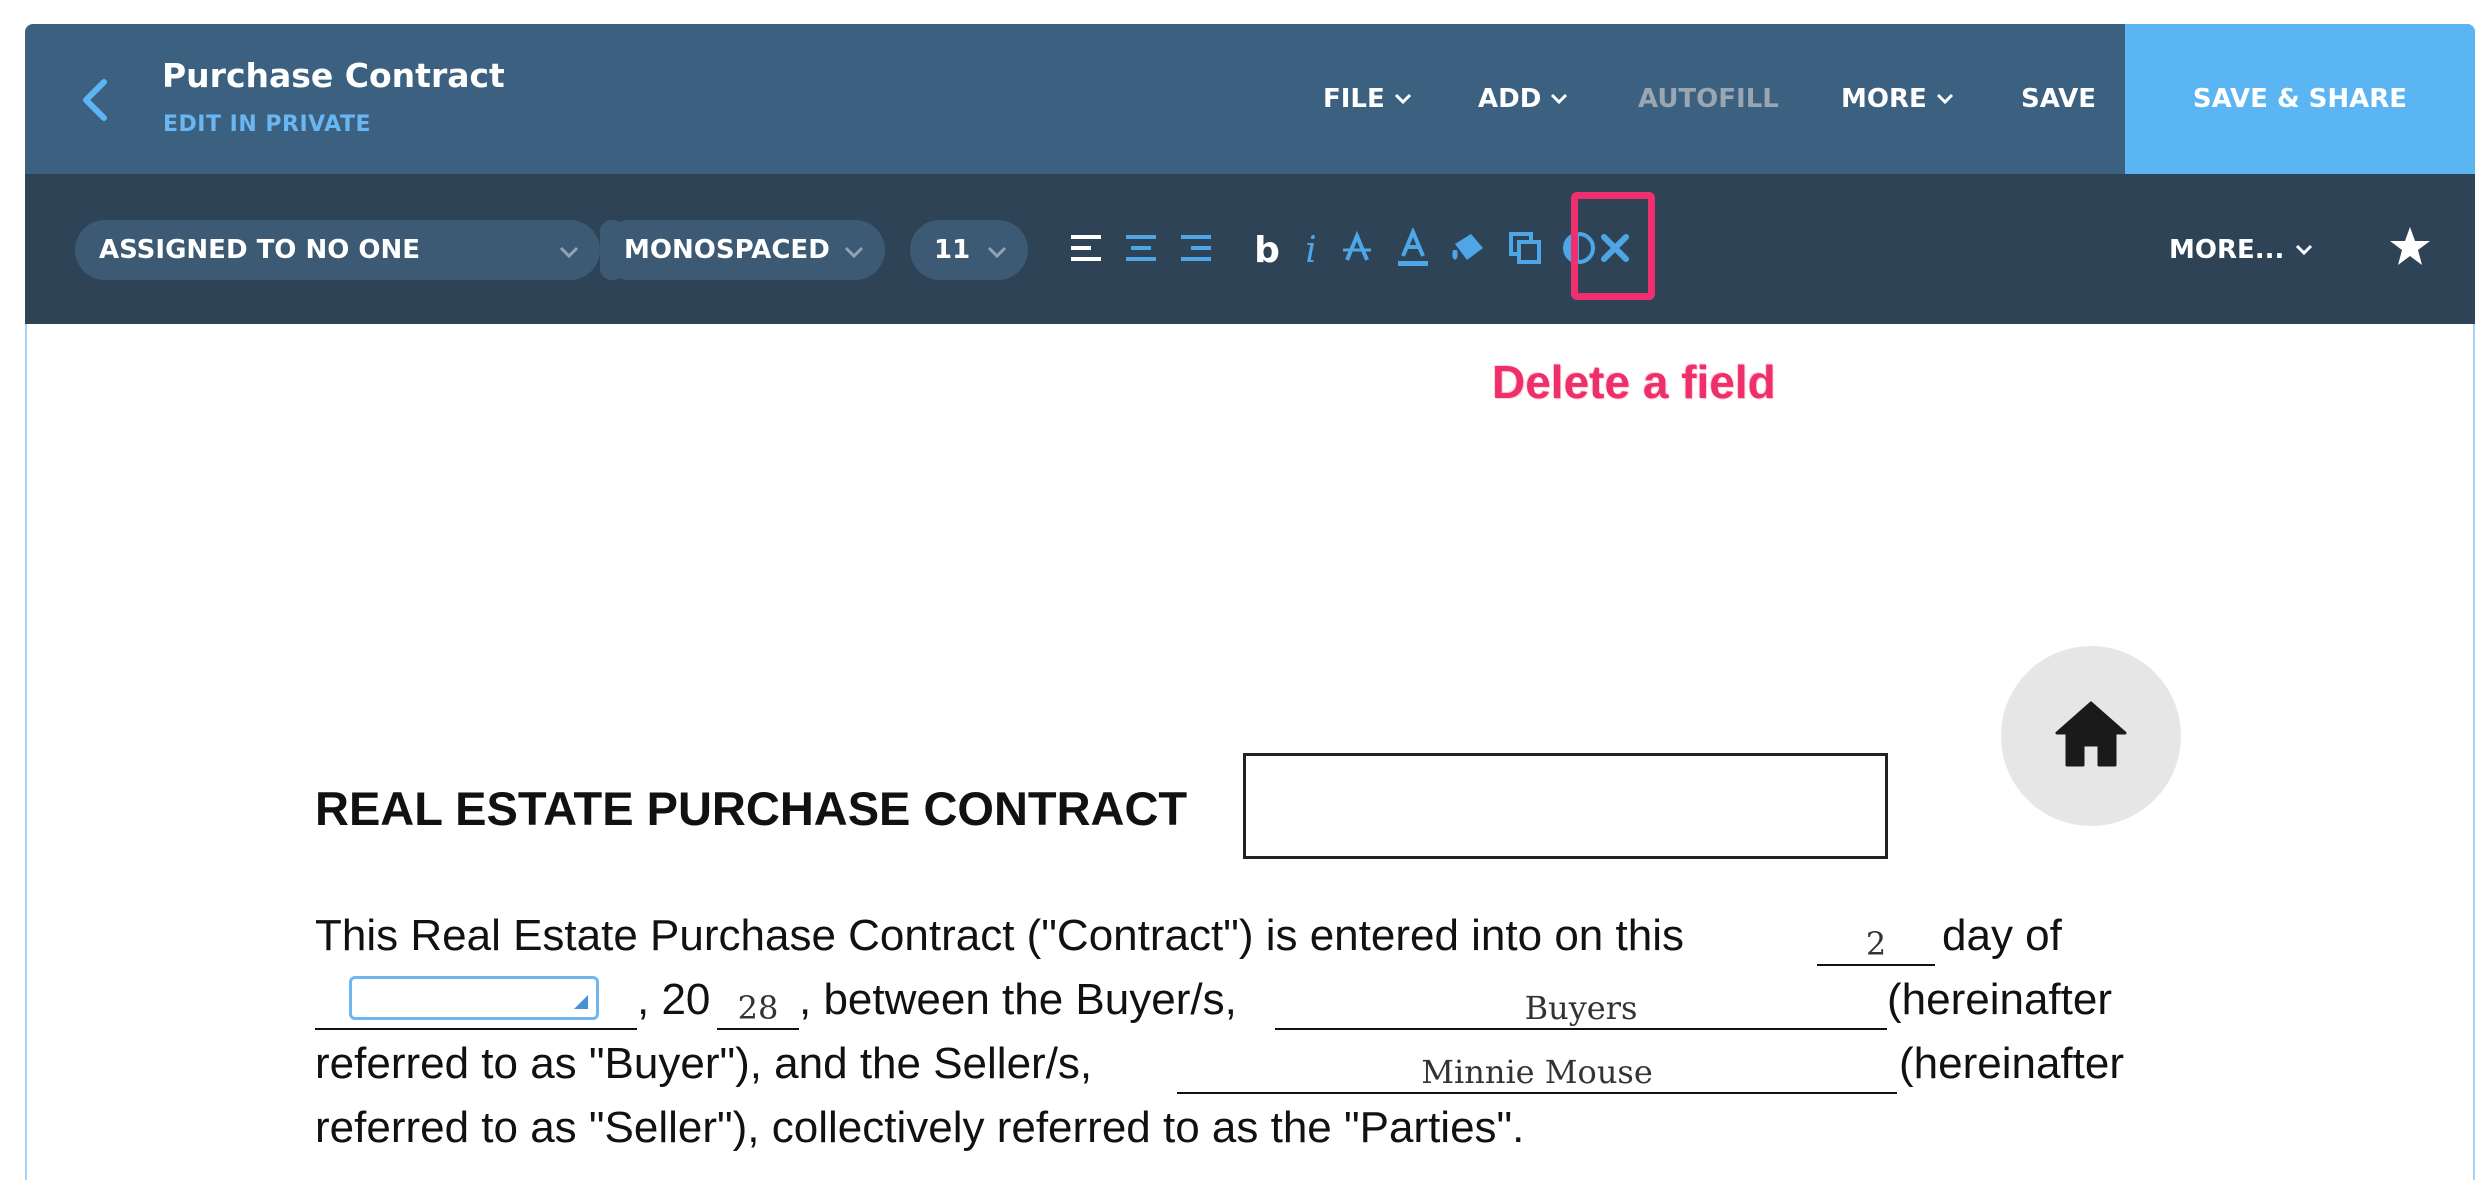  I want to click on home-button, so click(2091, 736).